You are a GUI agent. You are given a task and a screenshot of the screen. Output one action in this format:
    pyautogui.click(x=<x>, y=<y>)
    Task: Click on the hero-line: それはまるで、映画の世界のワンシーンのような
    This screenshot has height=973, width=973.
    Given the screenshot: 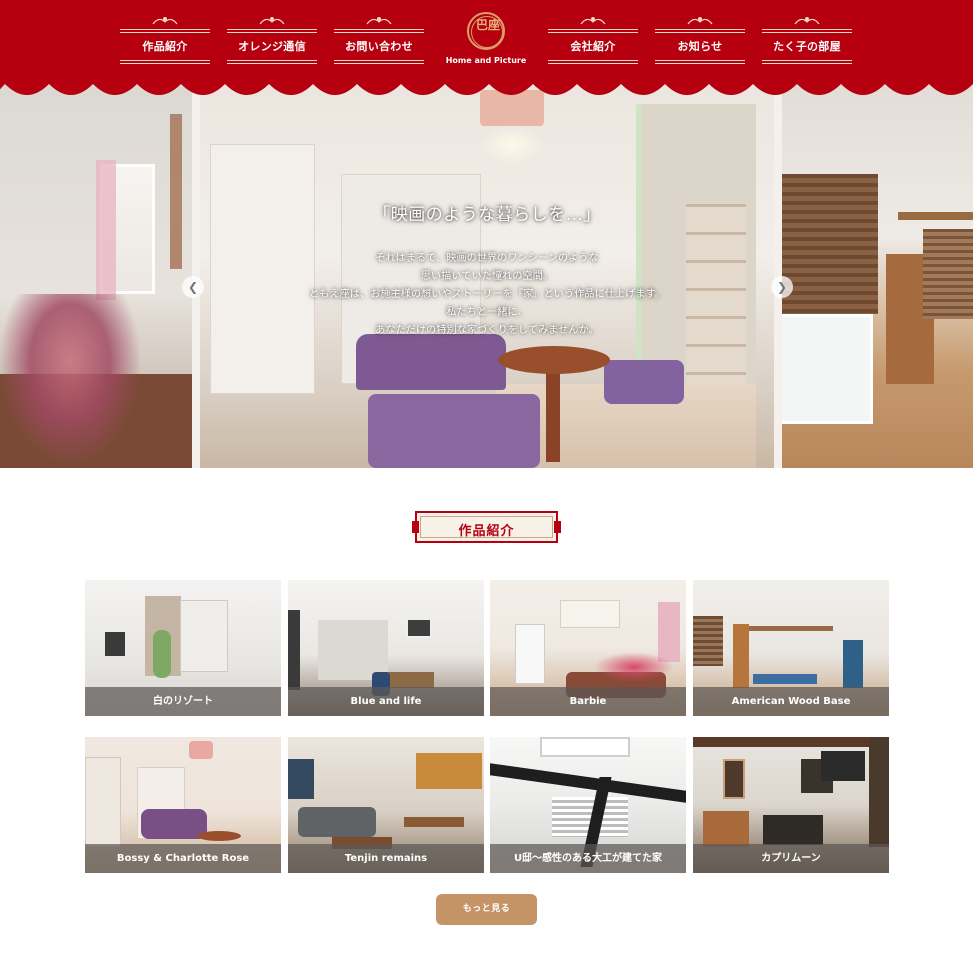 What is the action you would take?
    pyautogui.click(x=487, y=258)
    